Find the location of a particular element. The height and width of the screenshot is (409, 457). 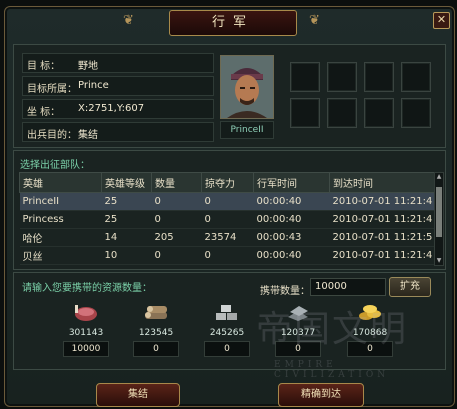

resource-wood: 123545 0 is located at coordinates (156, 331).